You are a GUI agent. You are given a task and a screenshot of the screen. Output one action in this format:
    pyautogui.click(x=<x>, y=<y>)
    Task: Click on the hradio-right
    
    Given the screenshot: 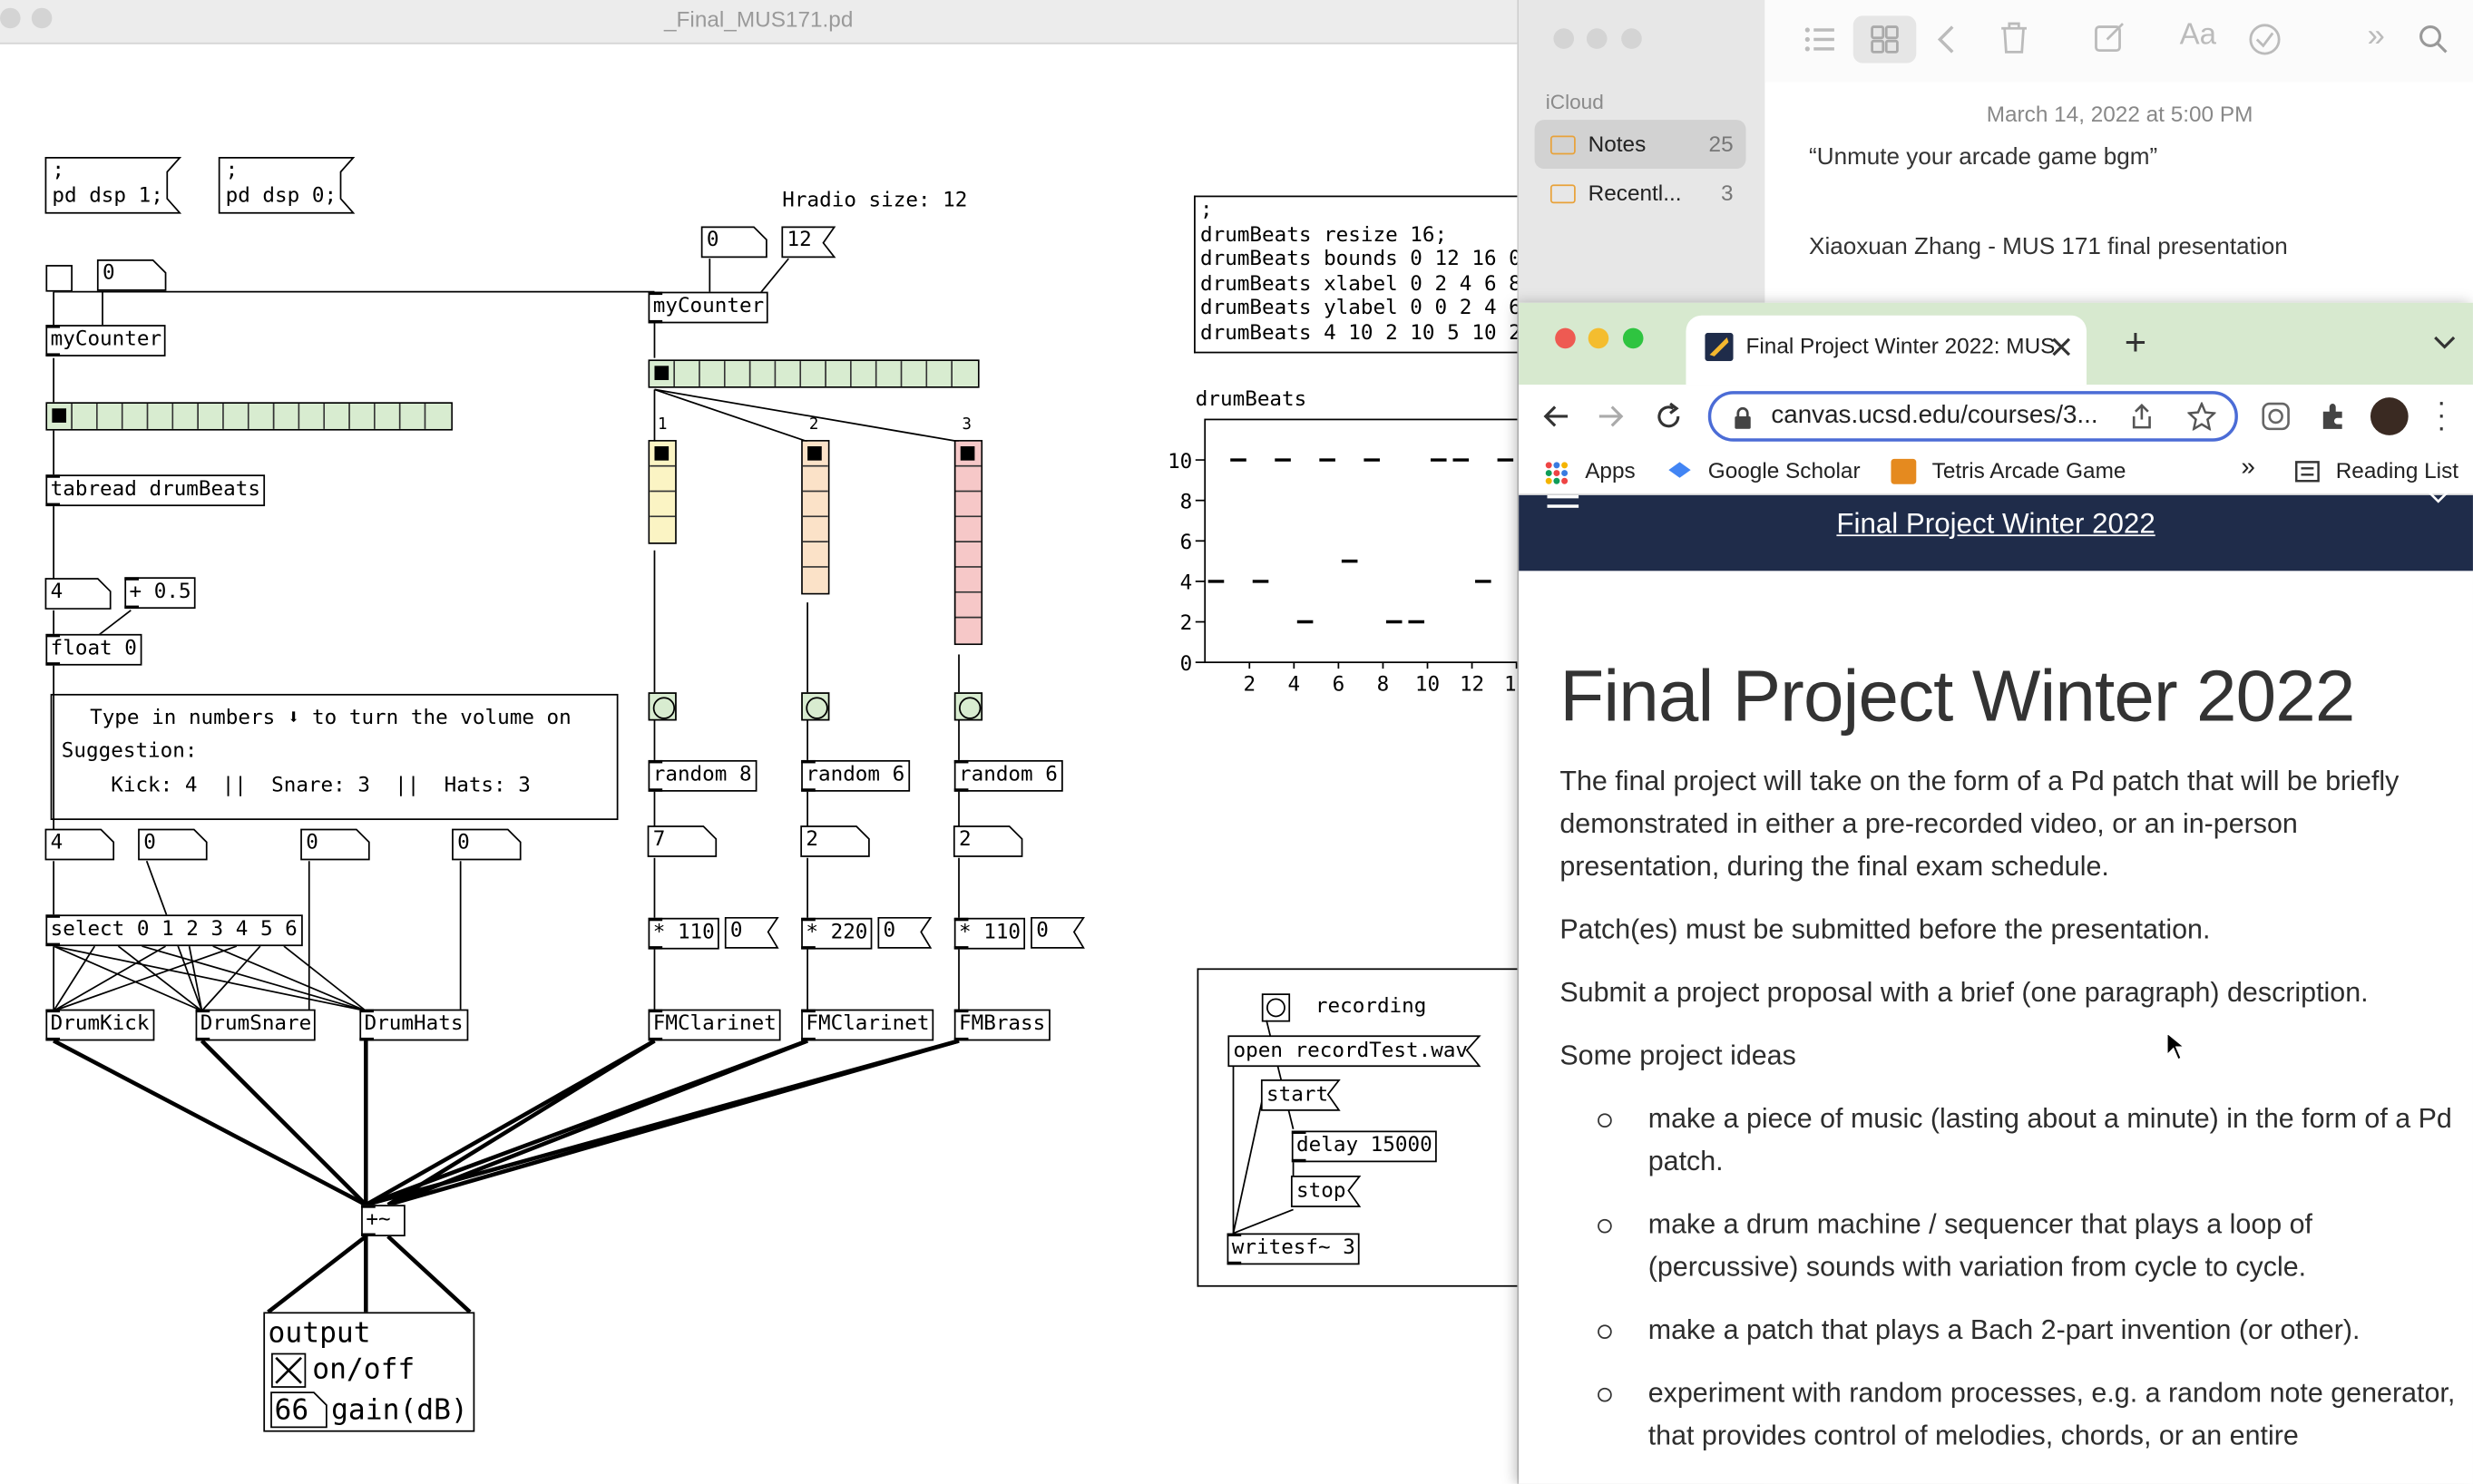 What is the action you would take?
    pyautogui.click(x=814, y=373)
    